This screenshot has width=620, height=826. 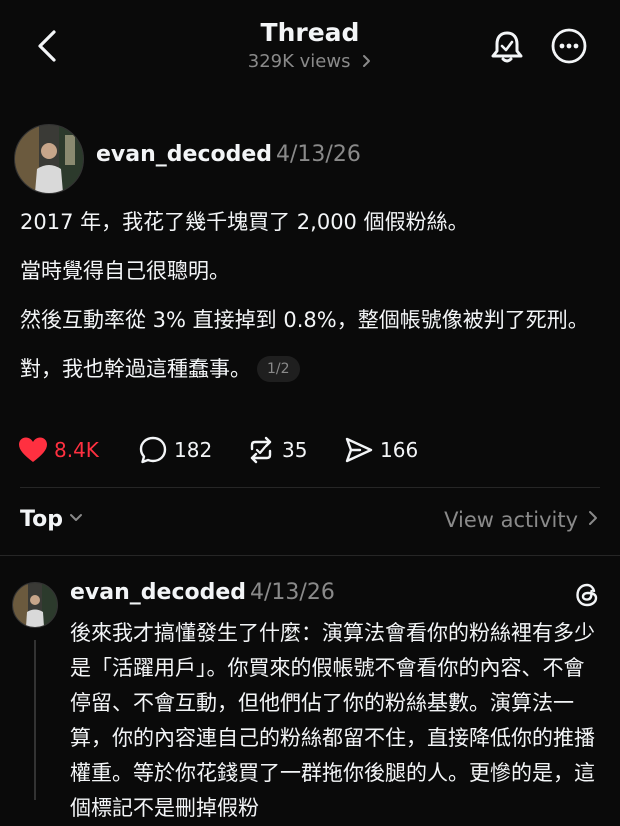 What do you see at coordinates (318, 154) in the screenshot?
I see `post-date: 4/13/26` at bounding box center [318, 154].